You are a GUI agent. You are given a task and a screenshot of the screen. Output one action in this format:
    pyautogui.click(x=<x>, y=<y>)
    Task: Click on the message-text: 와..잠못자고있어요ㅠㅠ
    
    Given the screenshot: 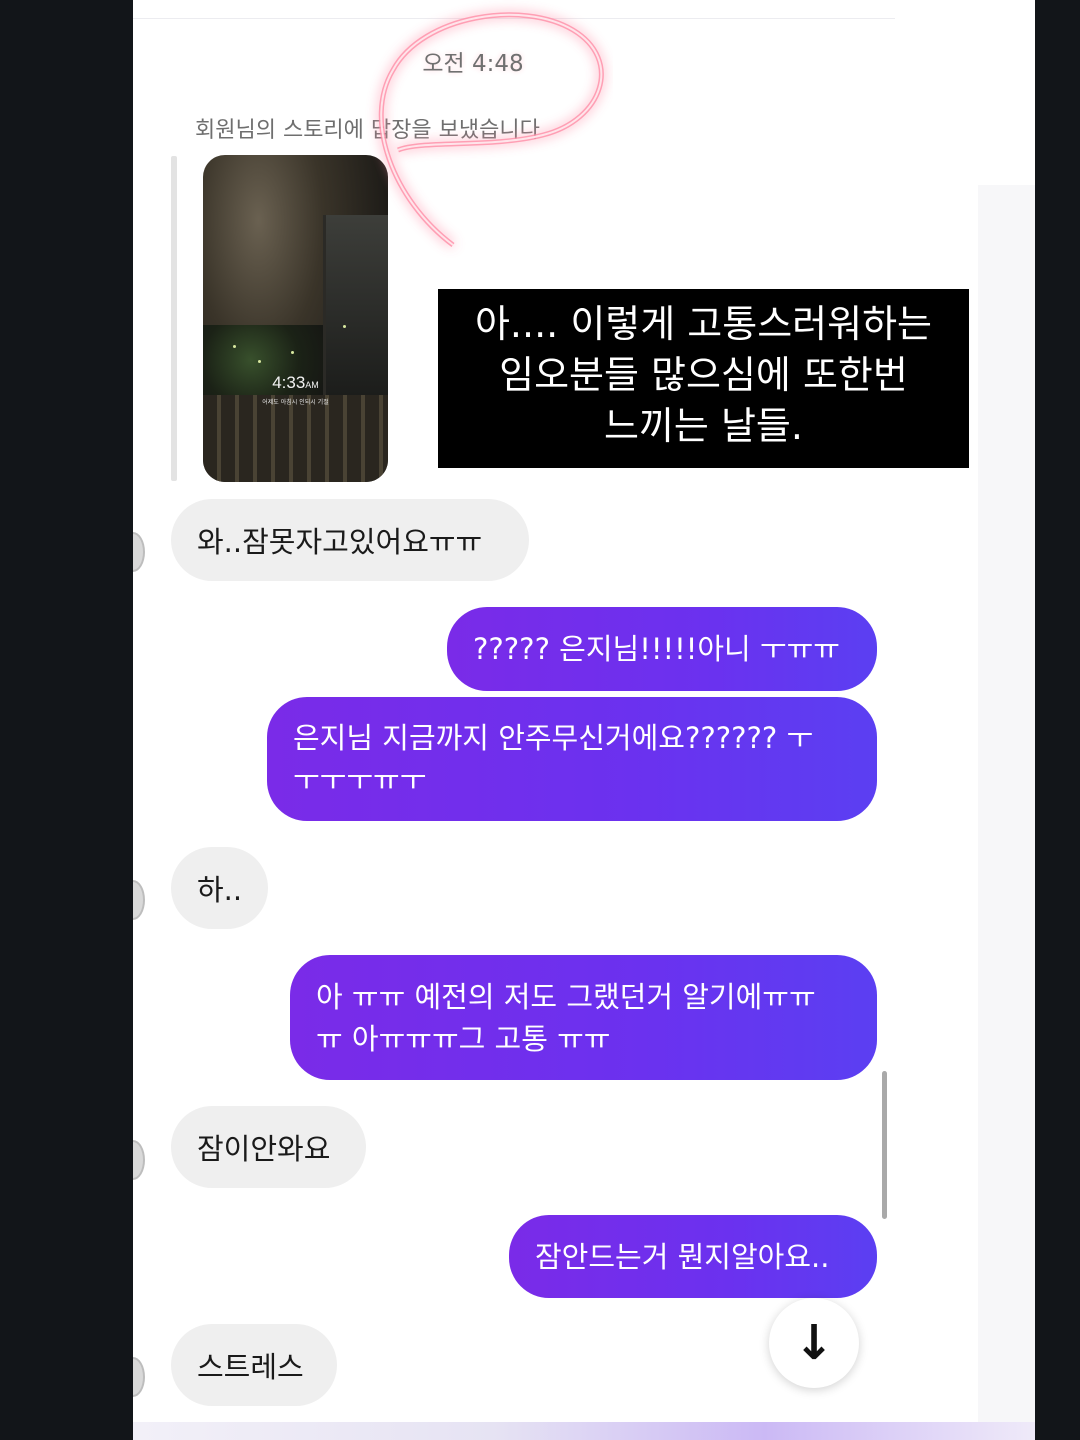 What is the action you would take?
    pyautogui.click(x=340, y=542)
    